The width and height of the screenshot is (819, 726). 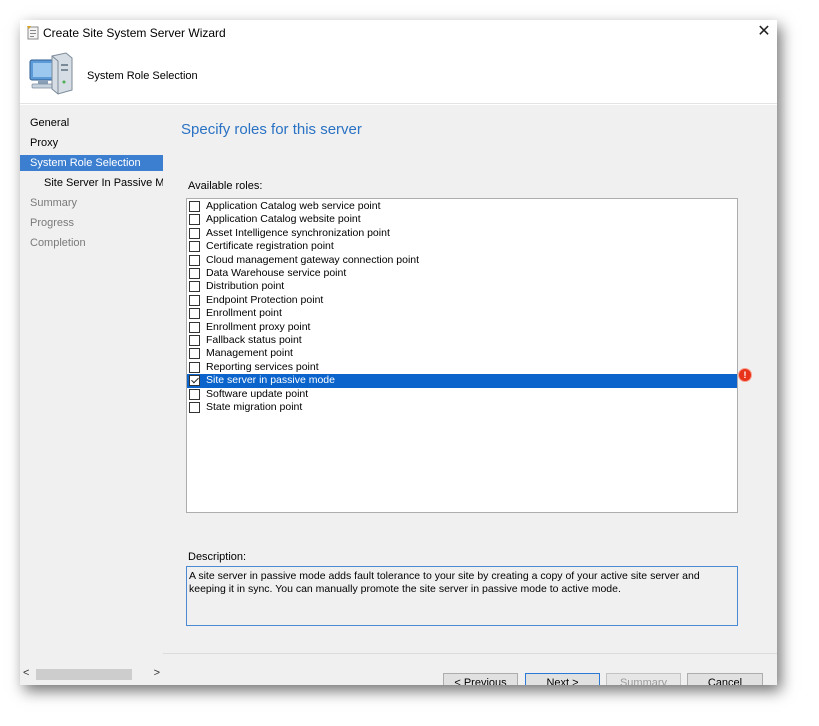 What do you see at coordinates (725, 679) in the screenshot?
I see `cancel-button: Cancel` at bounding box center [725, 679].